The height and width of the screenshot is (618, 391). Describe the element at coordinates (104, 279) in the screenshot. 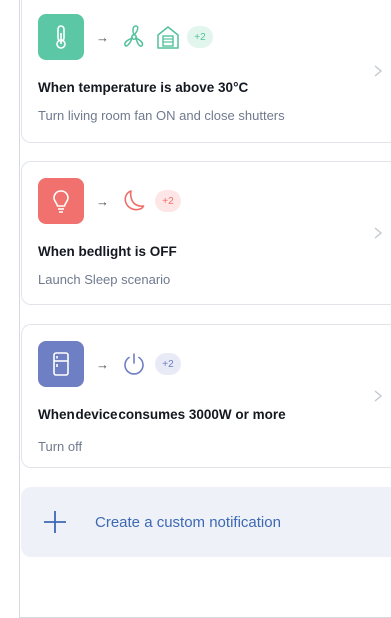

I see `notification-subtitle: Launch Sleep scenario` at that location.